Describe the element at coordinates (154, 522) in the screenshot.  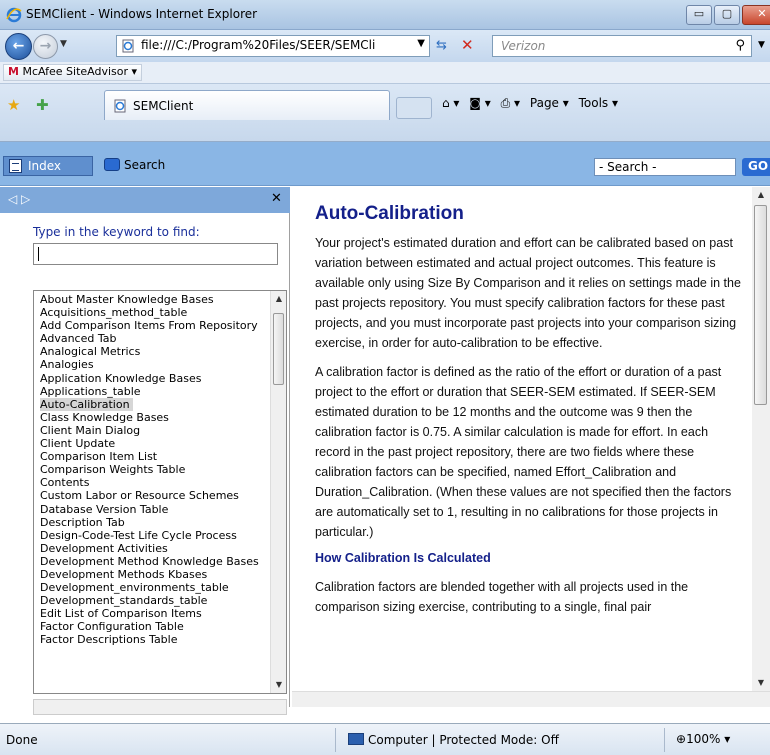
I see `keyword-list-item: Description Tab` at that location.